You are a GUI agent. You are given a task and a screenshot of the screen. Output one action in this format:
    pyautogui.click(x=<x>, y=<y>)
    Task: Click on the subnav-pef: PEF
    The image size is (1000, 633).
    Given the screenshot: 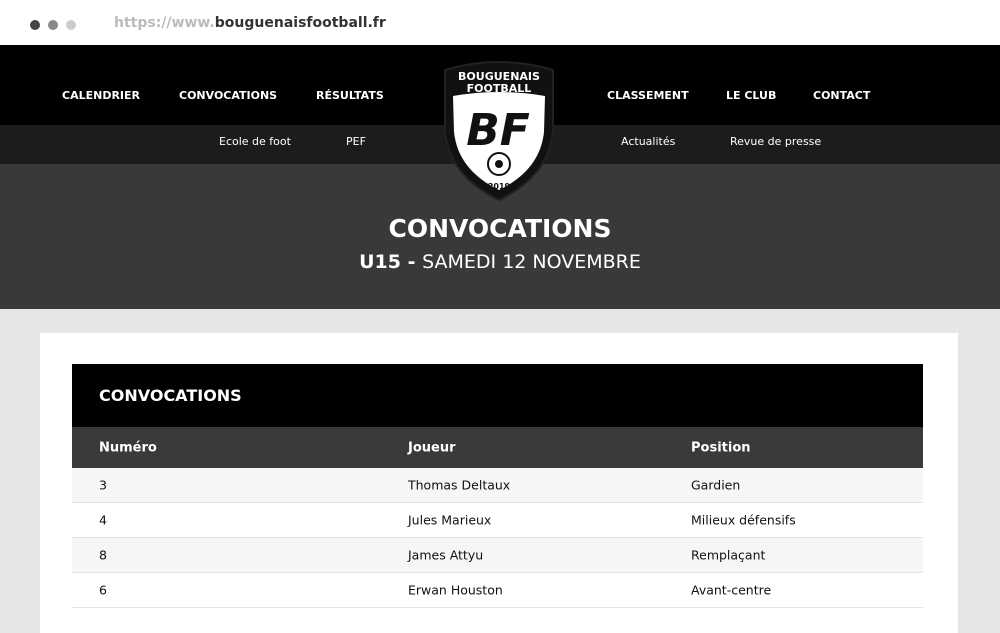 What is the action you would take?
    pyautogui.click(x=356, y=141)
    